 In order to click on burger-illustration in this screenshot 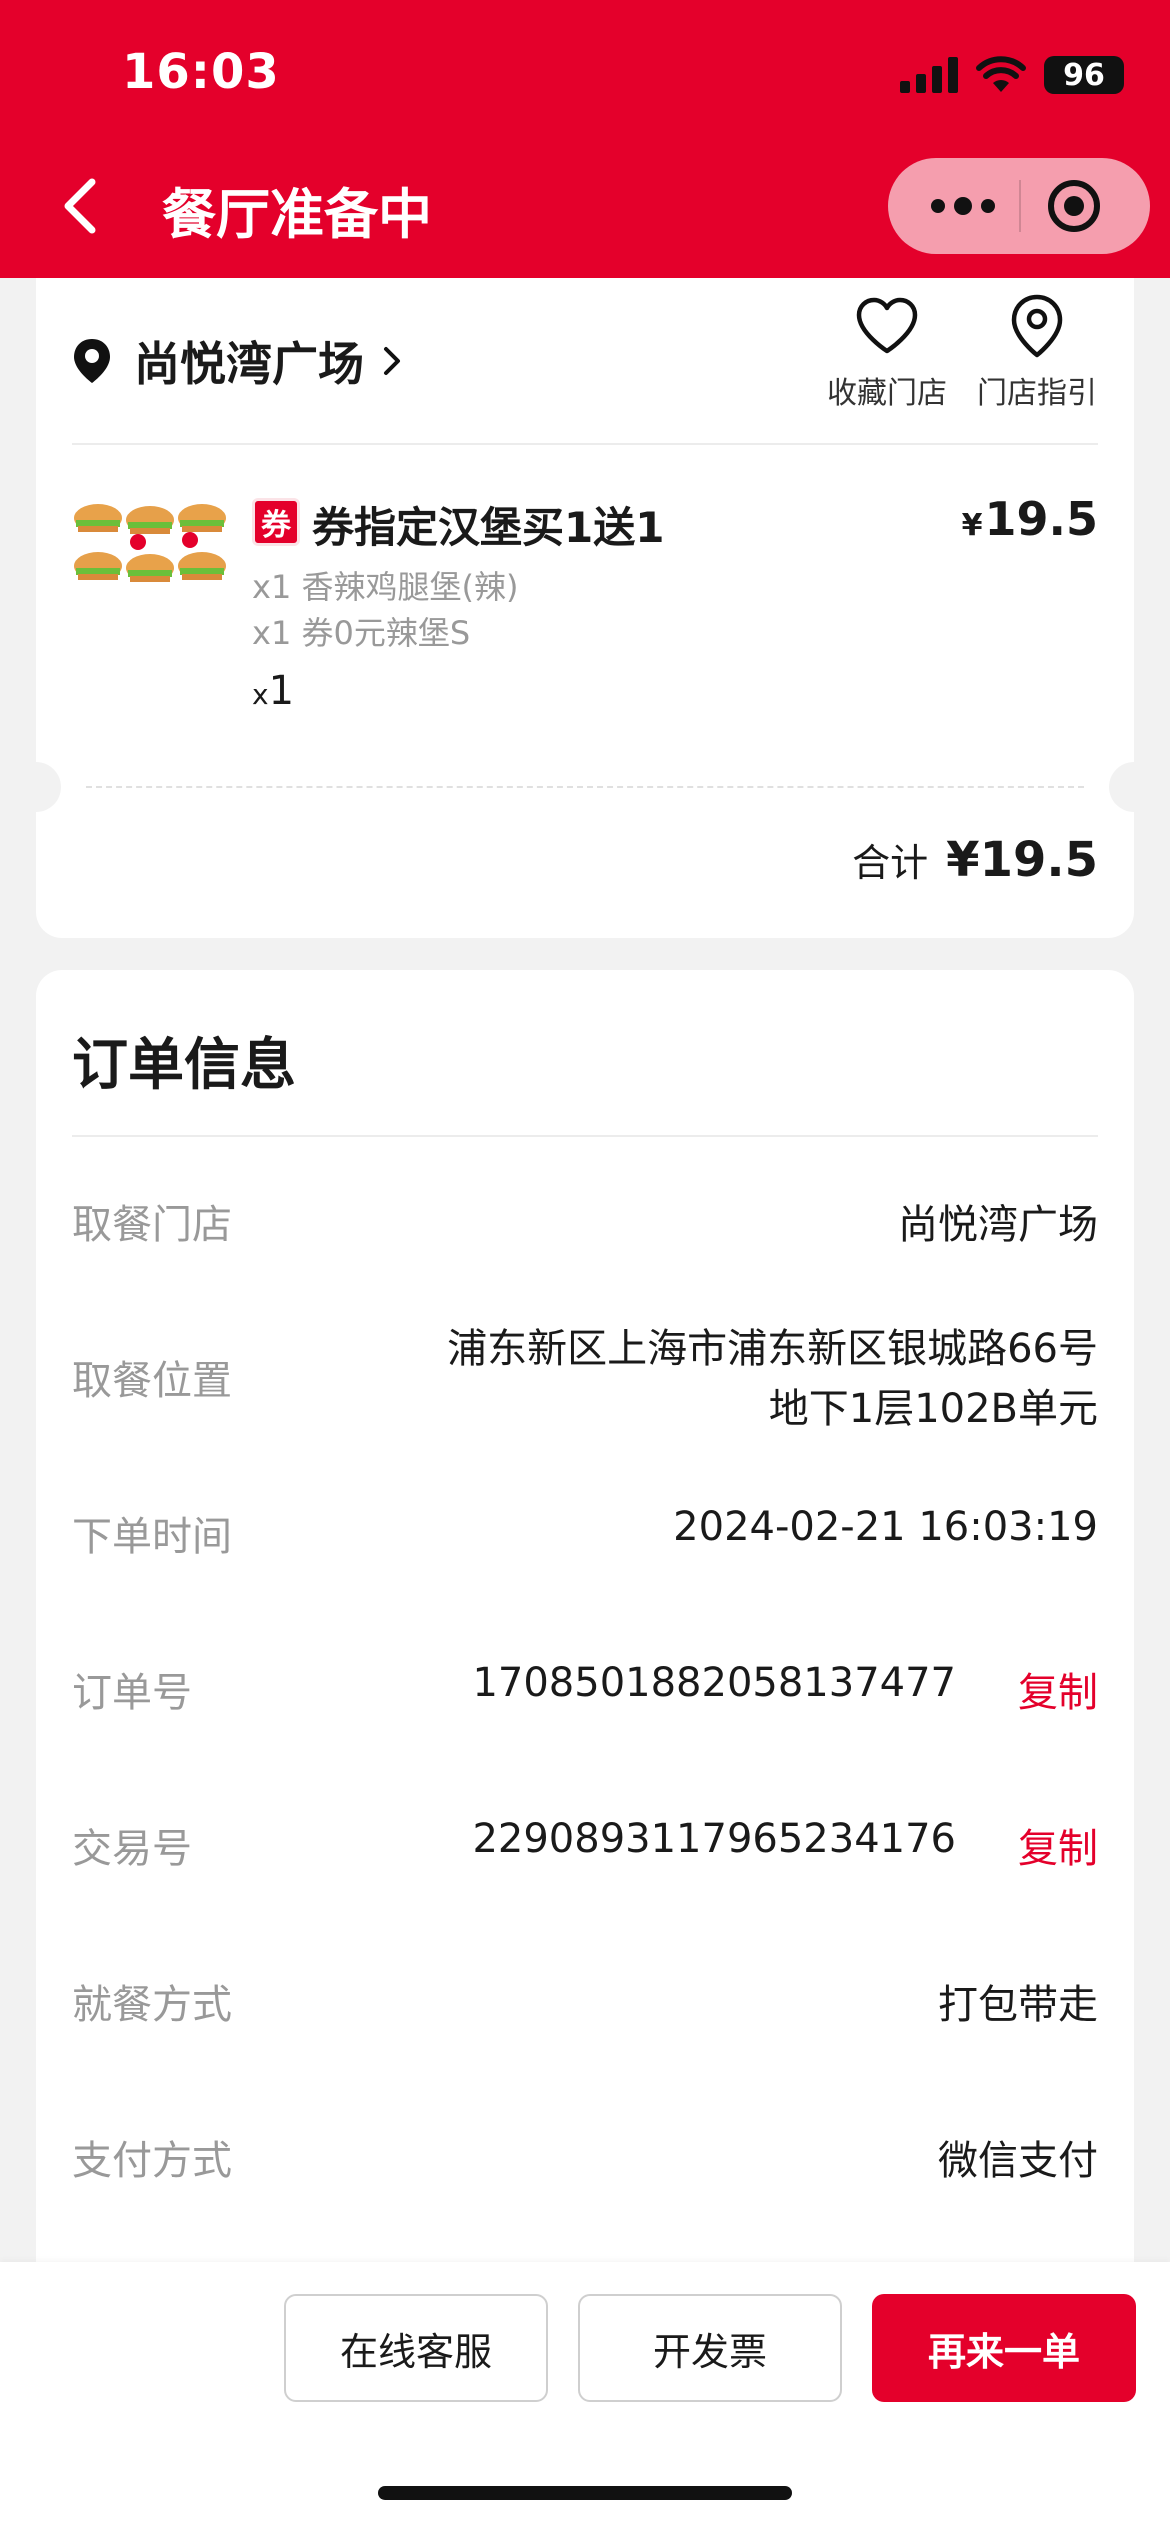, I will do `click(150, 543)`.